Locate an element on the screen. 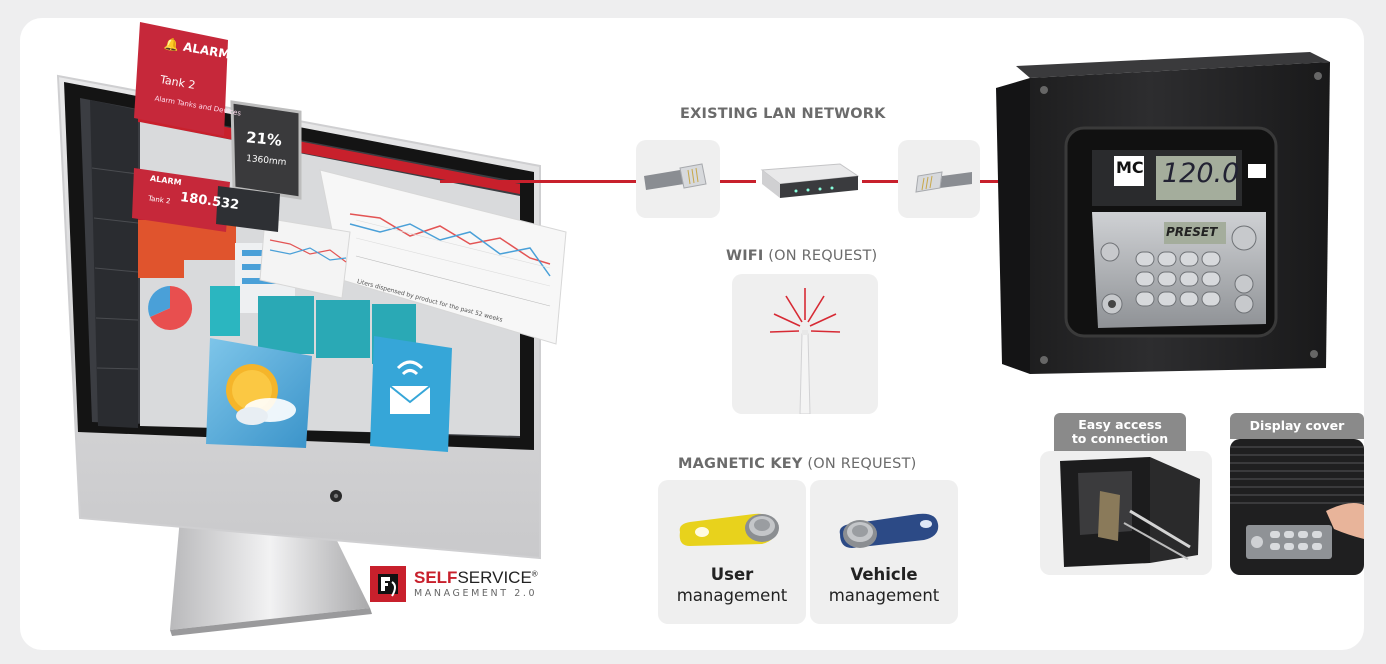 The height and width of the screenshot is (664, 1386). controller-box-graphic is located at coordinates (1163, 213).